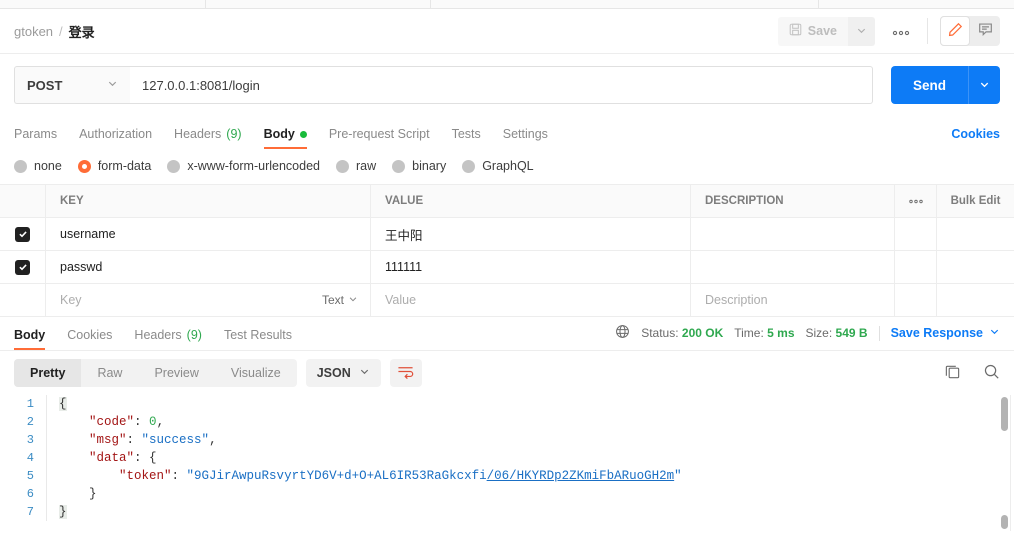  Describe the element at coordinates (168, 339) in the screenshot. I see `response-tab-headers: Headers (9)` at that location.